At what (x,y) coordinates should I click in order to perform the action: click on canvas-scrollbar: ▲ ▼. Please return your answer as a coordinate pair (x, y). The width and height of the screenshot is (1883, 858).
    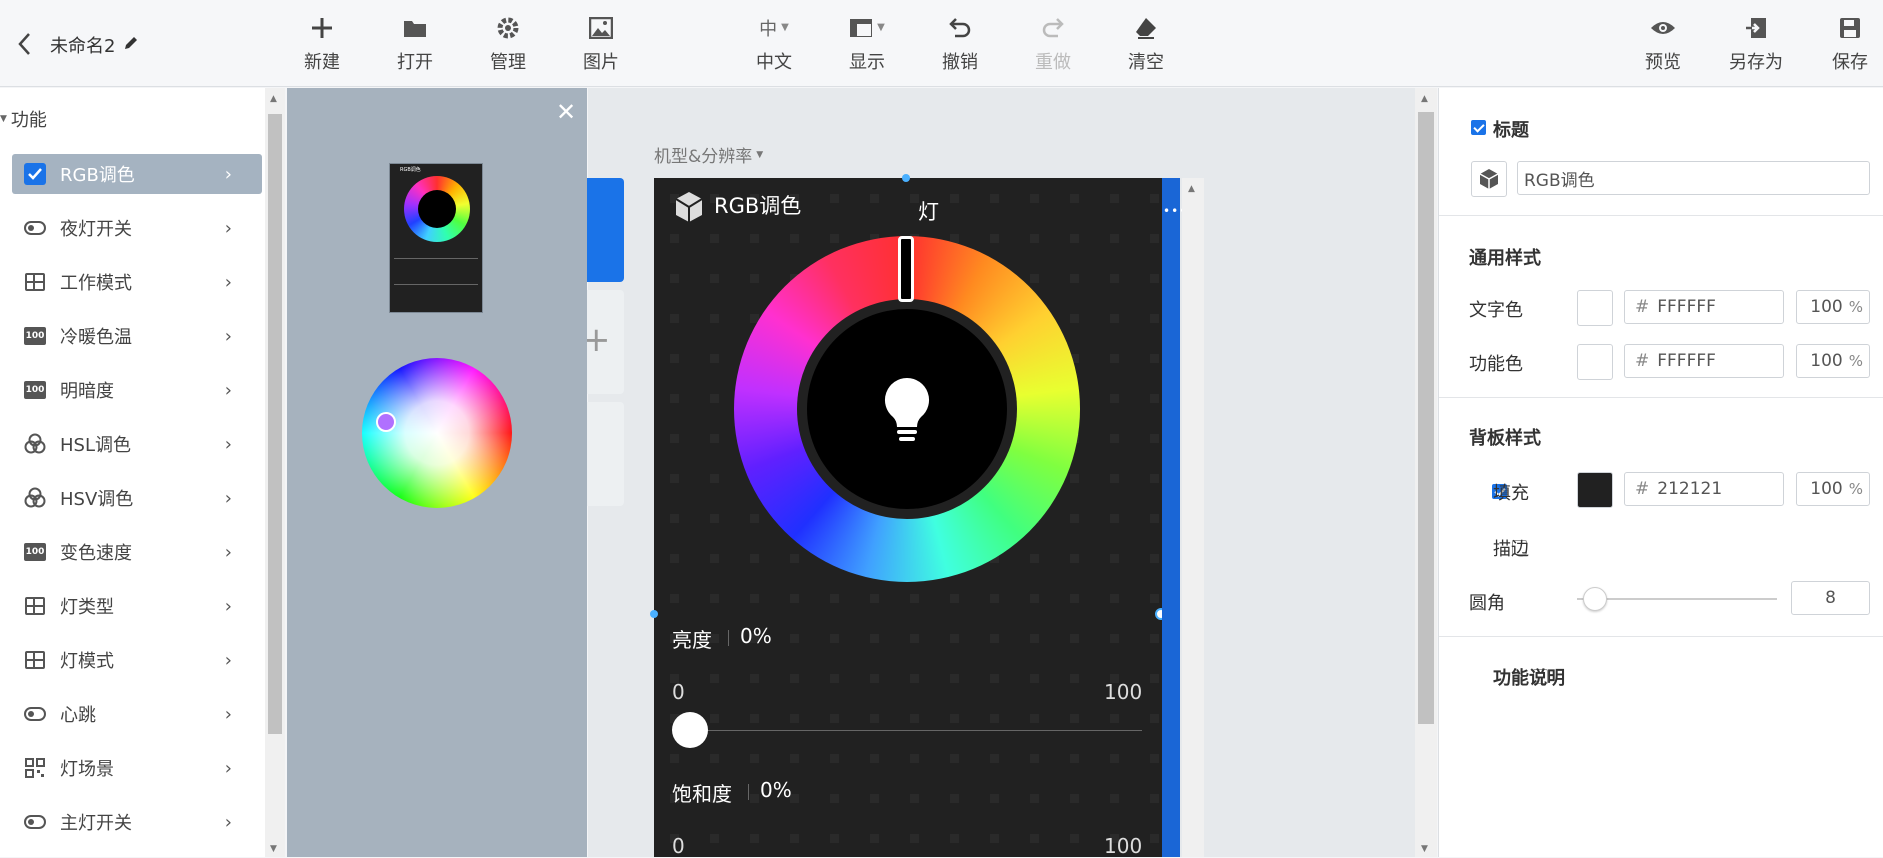
    Looking at the image, I should click on (1426, 472).